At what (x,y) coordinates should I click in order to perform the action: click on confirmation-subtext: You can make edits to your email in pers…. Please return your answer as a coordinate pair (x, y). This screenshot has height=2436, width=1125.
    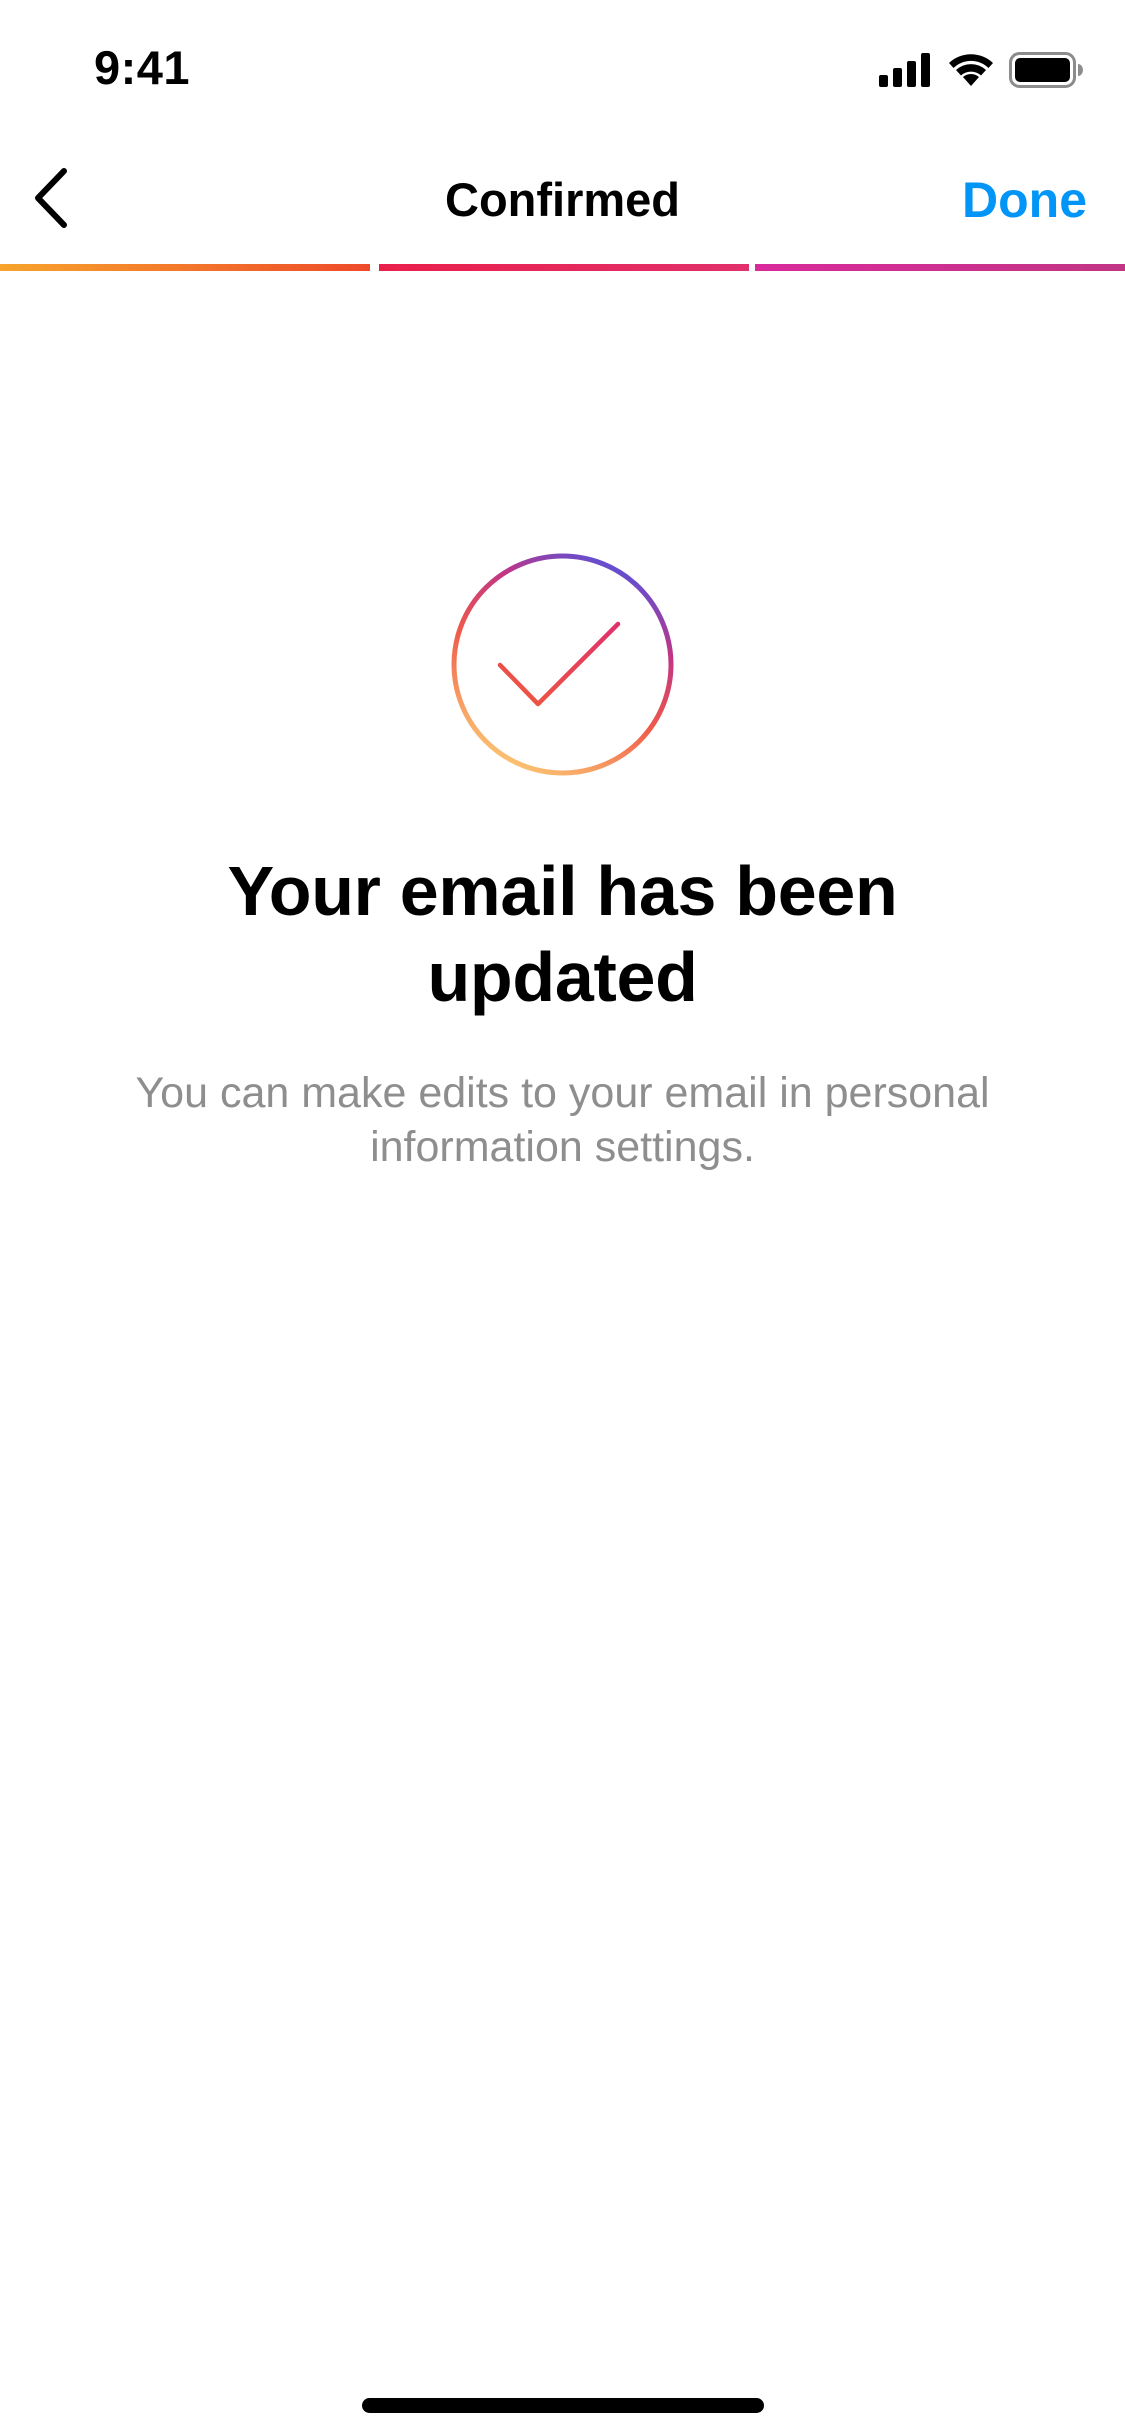
    Looking at the image, I should click on (562, 1120).